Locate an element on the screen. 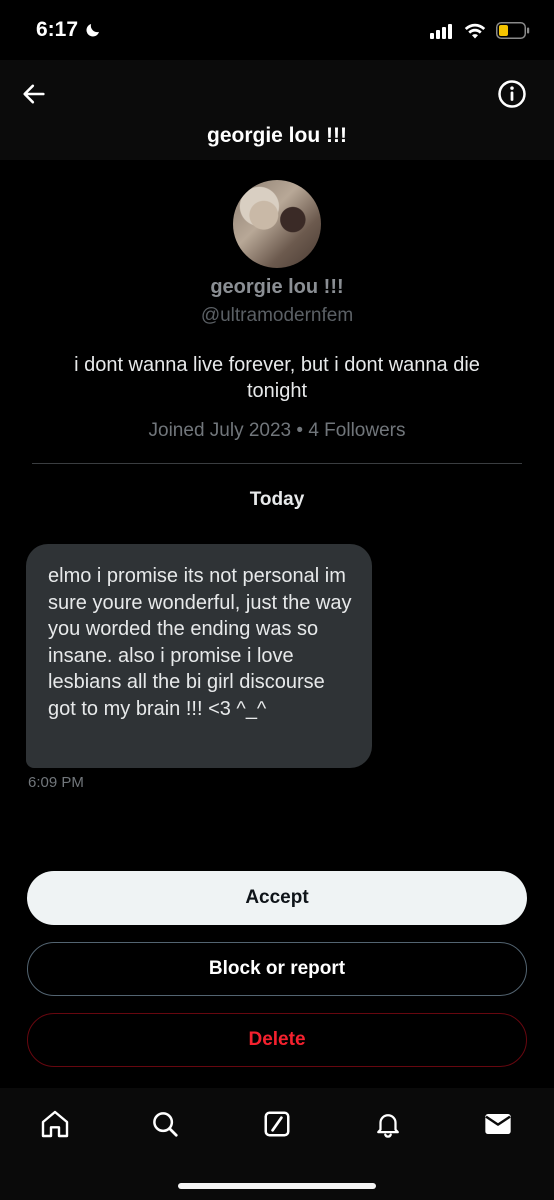 The width and height of the screenshot is (554, 1200). header-title: georgie lou !!! is located at coordinates (277, 135).